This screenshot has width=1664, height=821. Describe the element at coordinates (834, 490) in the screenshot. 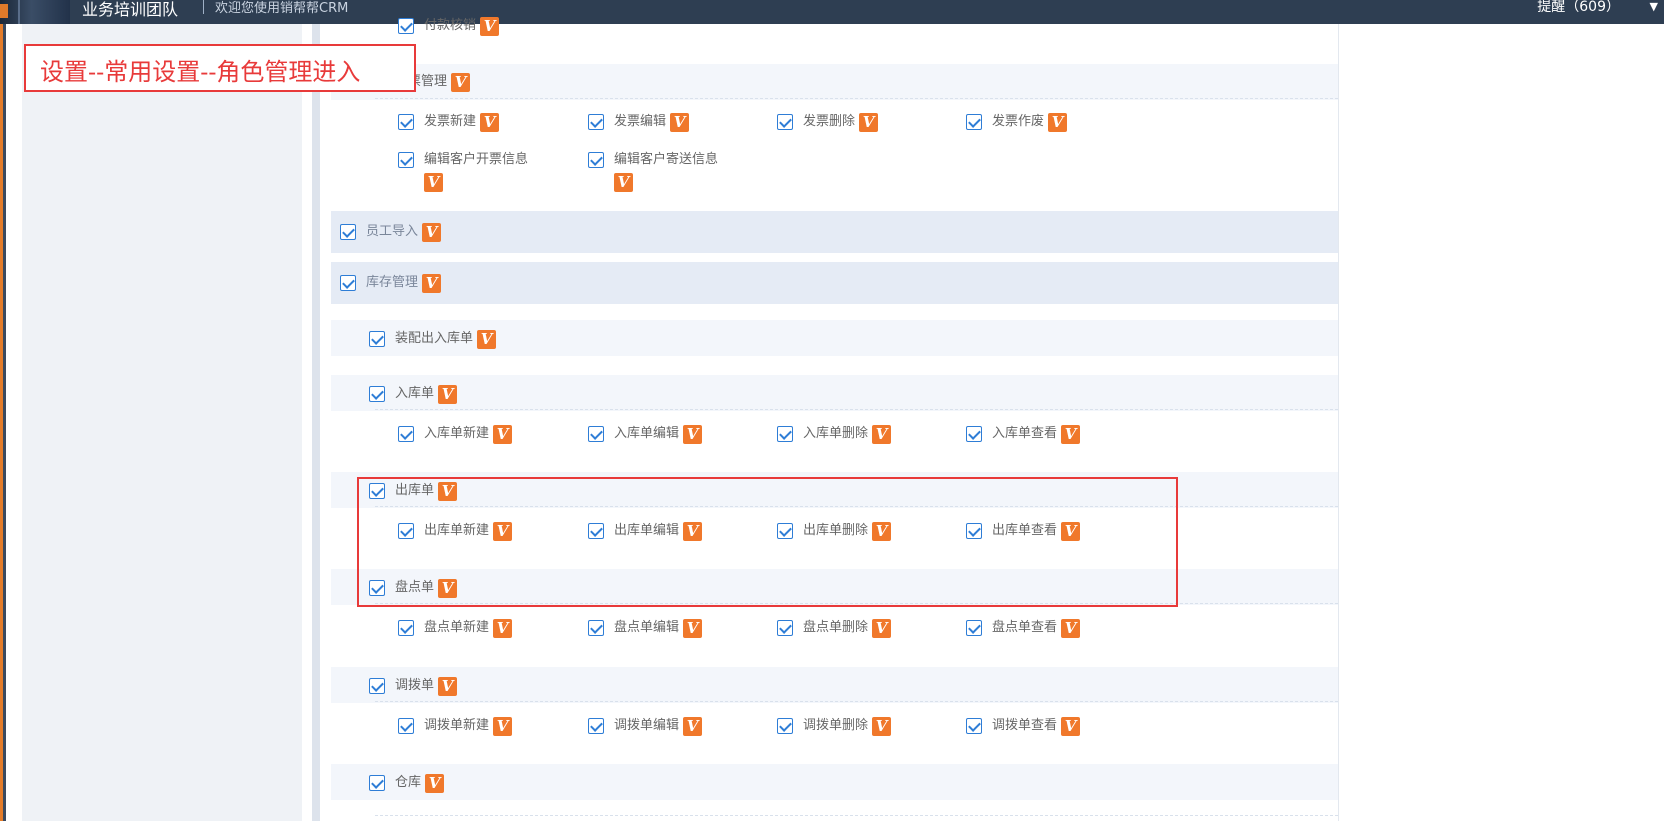

I see `row-outbound` at that location.